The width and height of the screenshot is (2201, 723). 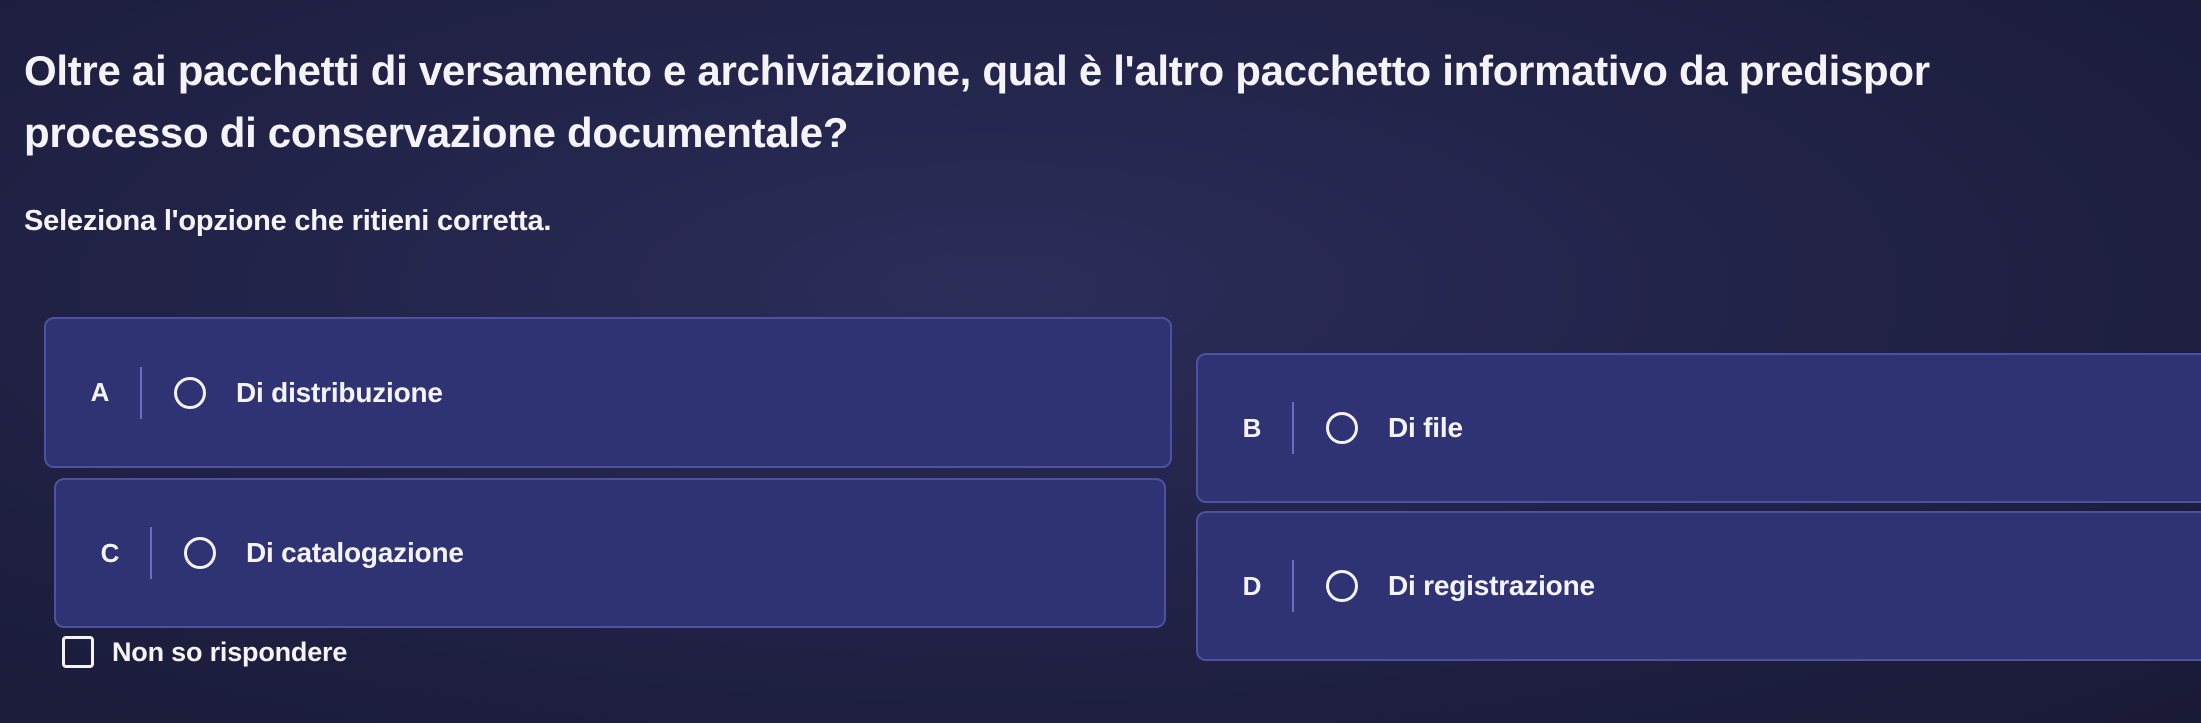 I want to click on option-label: Di registrazione, so click(x=1491, y=585).